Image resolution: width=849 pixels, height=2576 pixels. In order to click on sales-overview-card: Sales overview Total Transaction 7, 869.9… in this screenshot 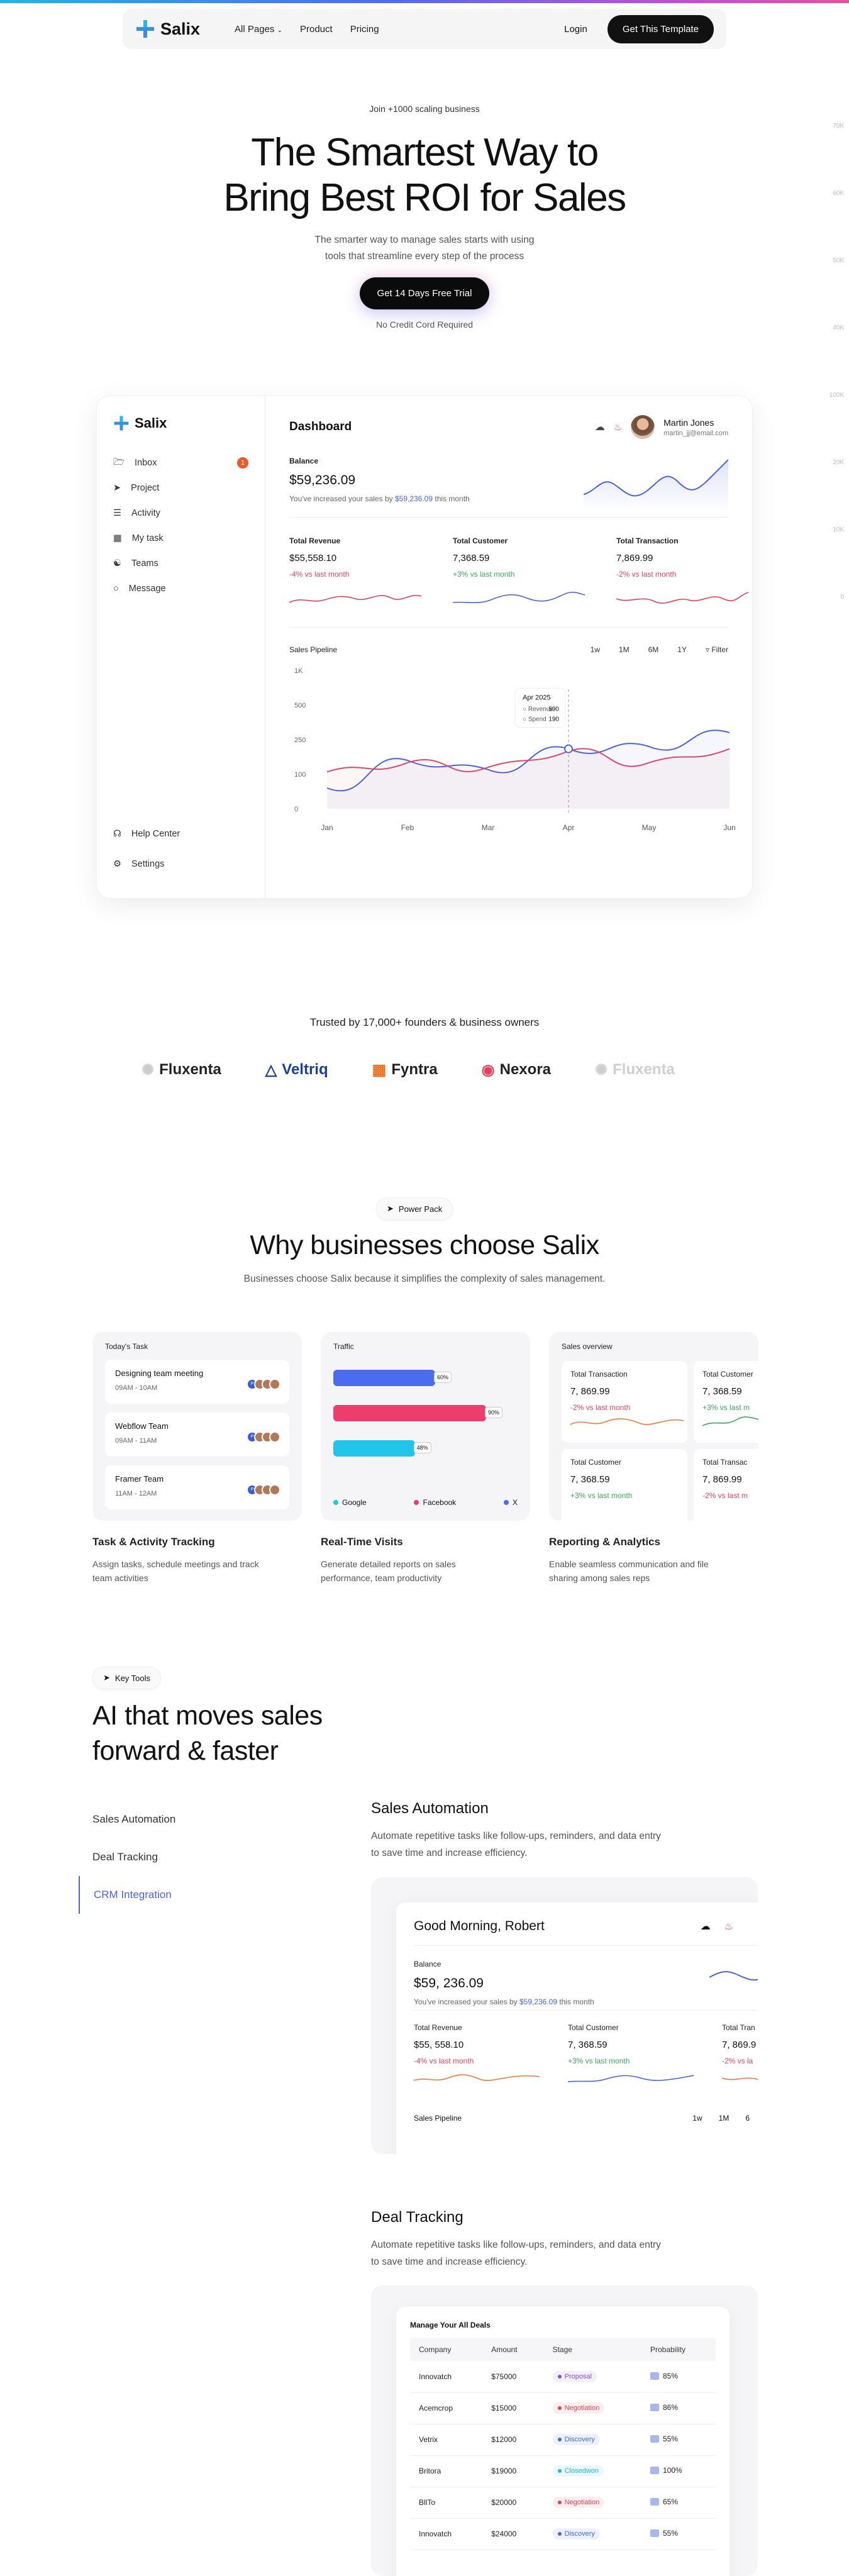, I will do `click(653, 1426)`.